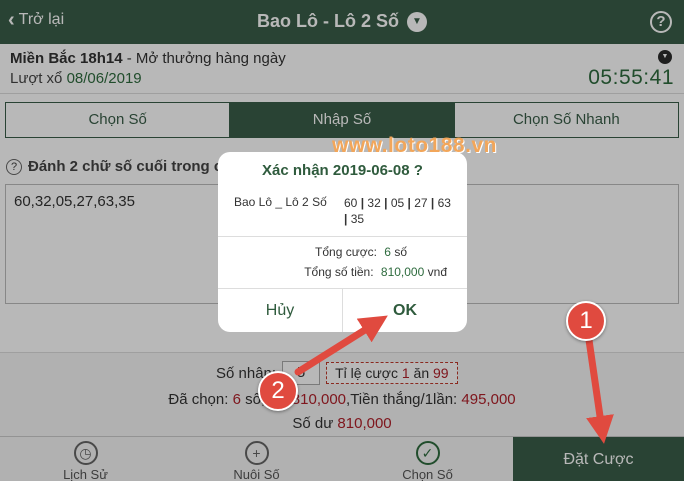  Describe the element at coordinates (351, 203) in the screenshot. I see `dialog-number: 60` at that location.